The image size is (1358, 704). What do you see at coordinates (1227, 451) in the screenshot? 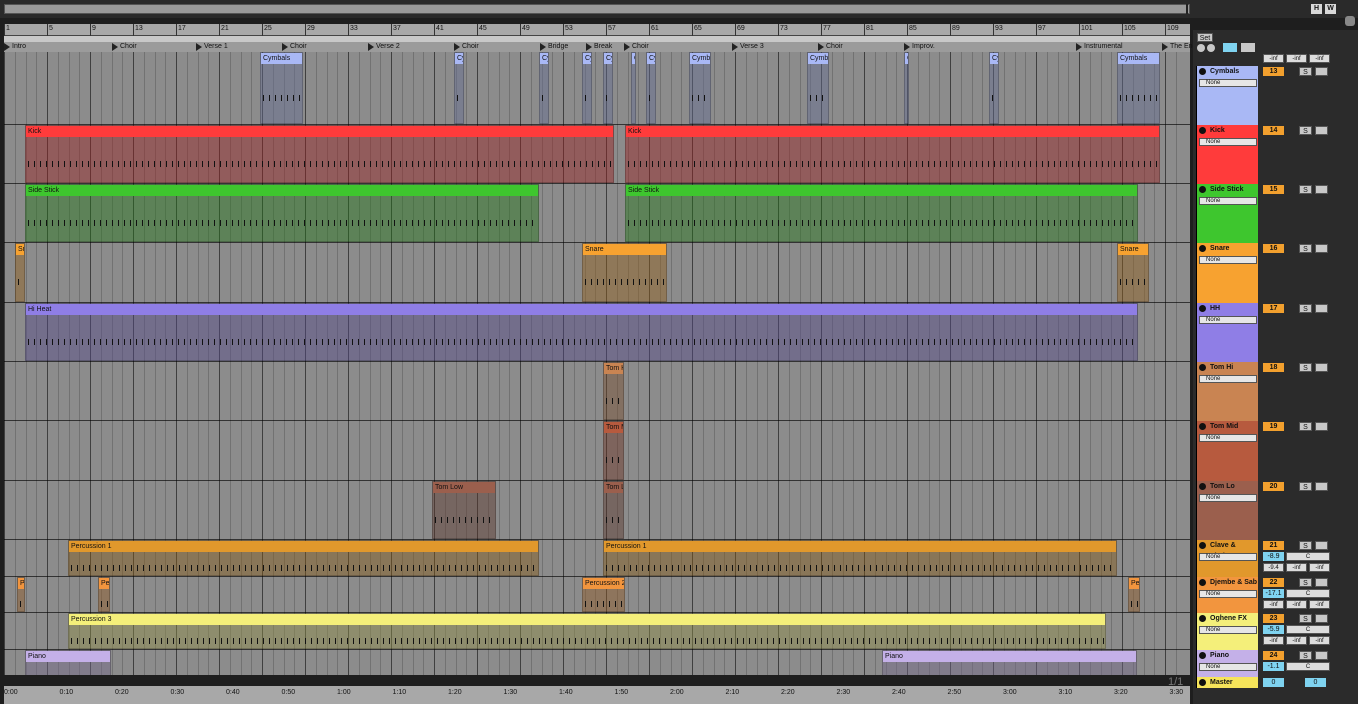
I see `track-header: Tom Mid None` at bounding box center [1227, 451].